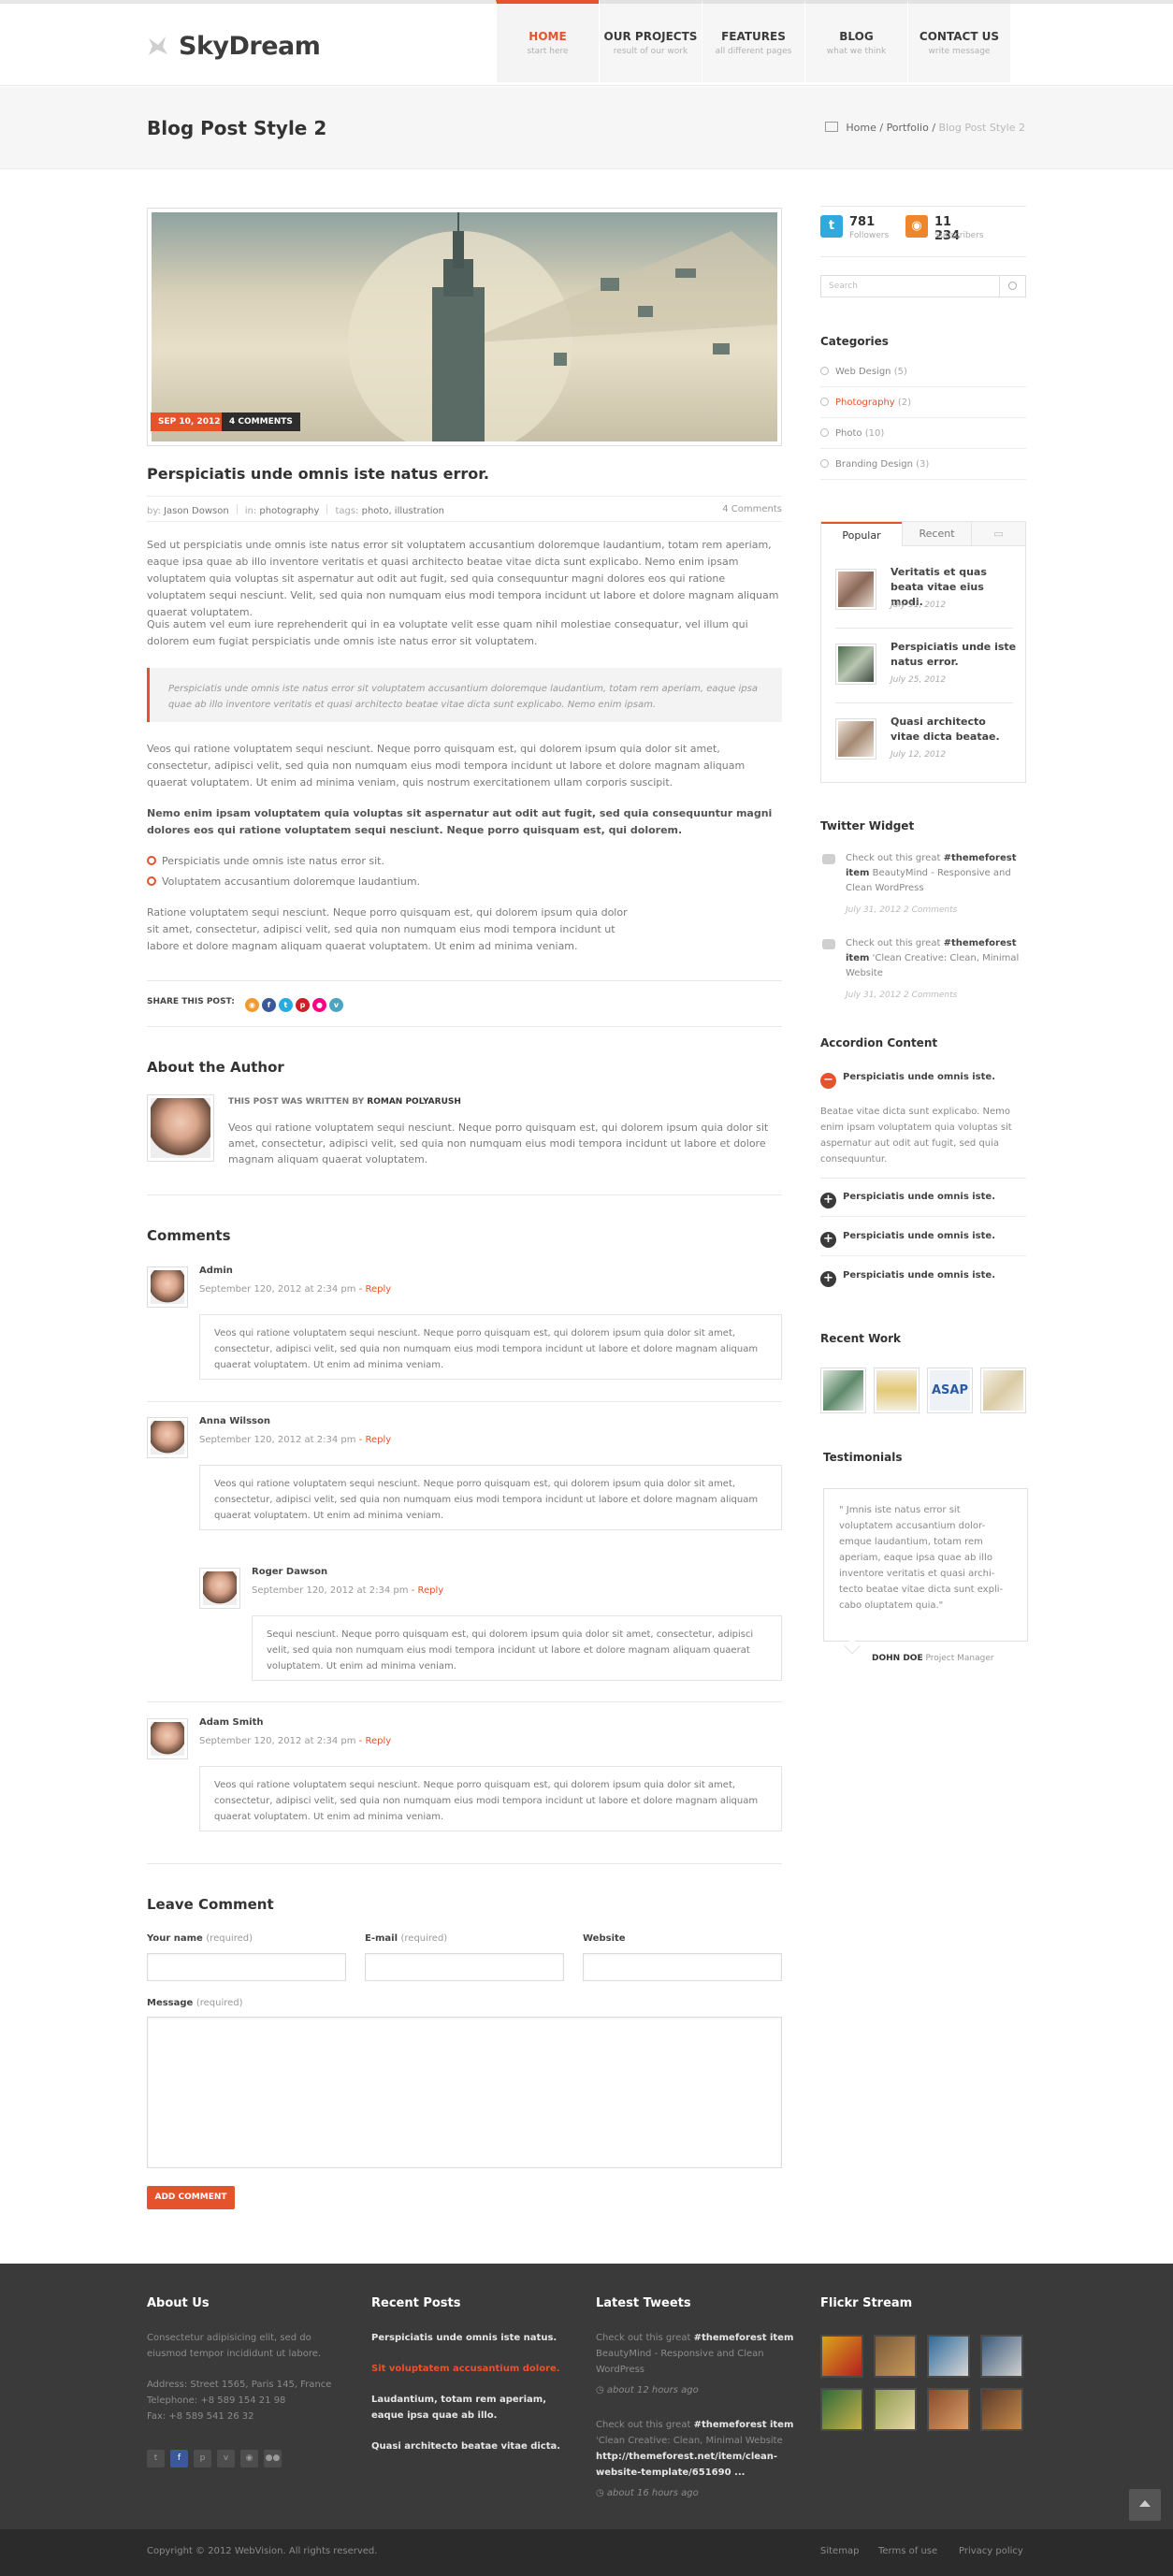 The height and width of the screenshot is (2576, 1173). Describe the element at coordinates (954, 654) in the screenshot. I see `popular-post-title: Perspiciatis unde iste natus error.` at that location.